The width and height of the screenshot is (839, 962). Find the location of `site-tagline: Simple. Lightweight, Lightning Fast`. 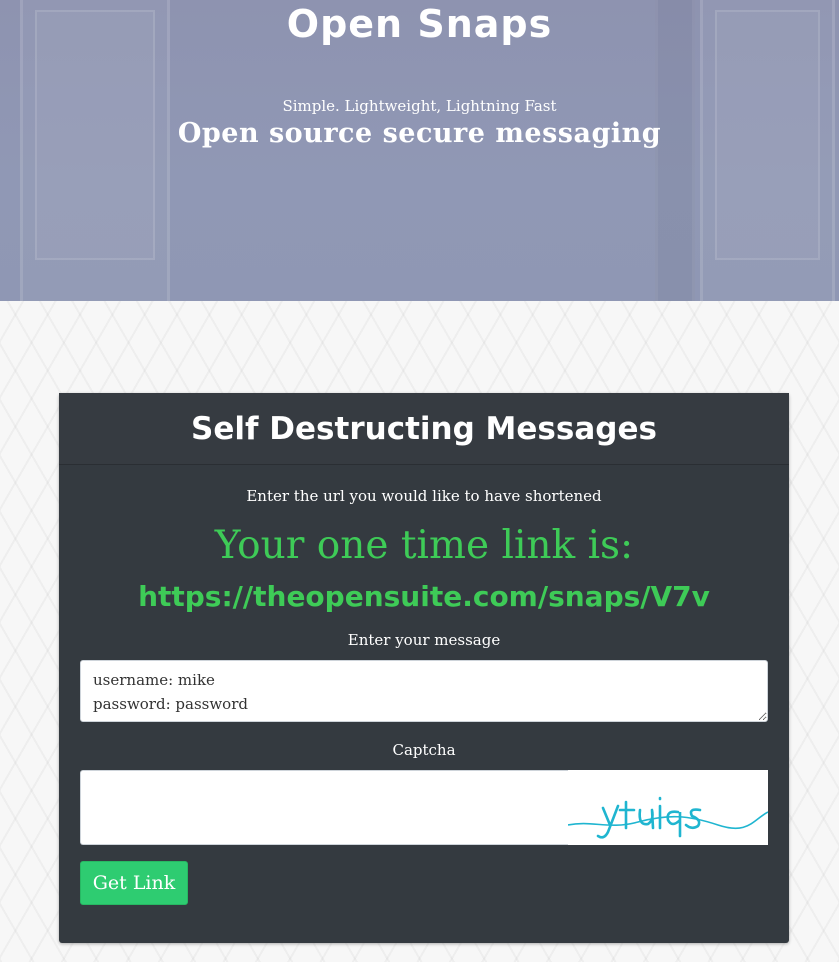

site-tagline: Simple. Lightweight, Lightning Fast is located at coordinates (419, 106).